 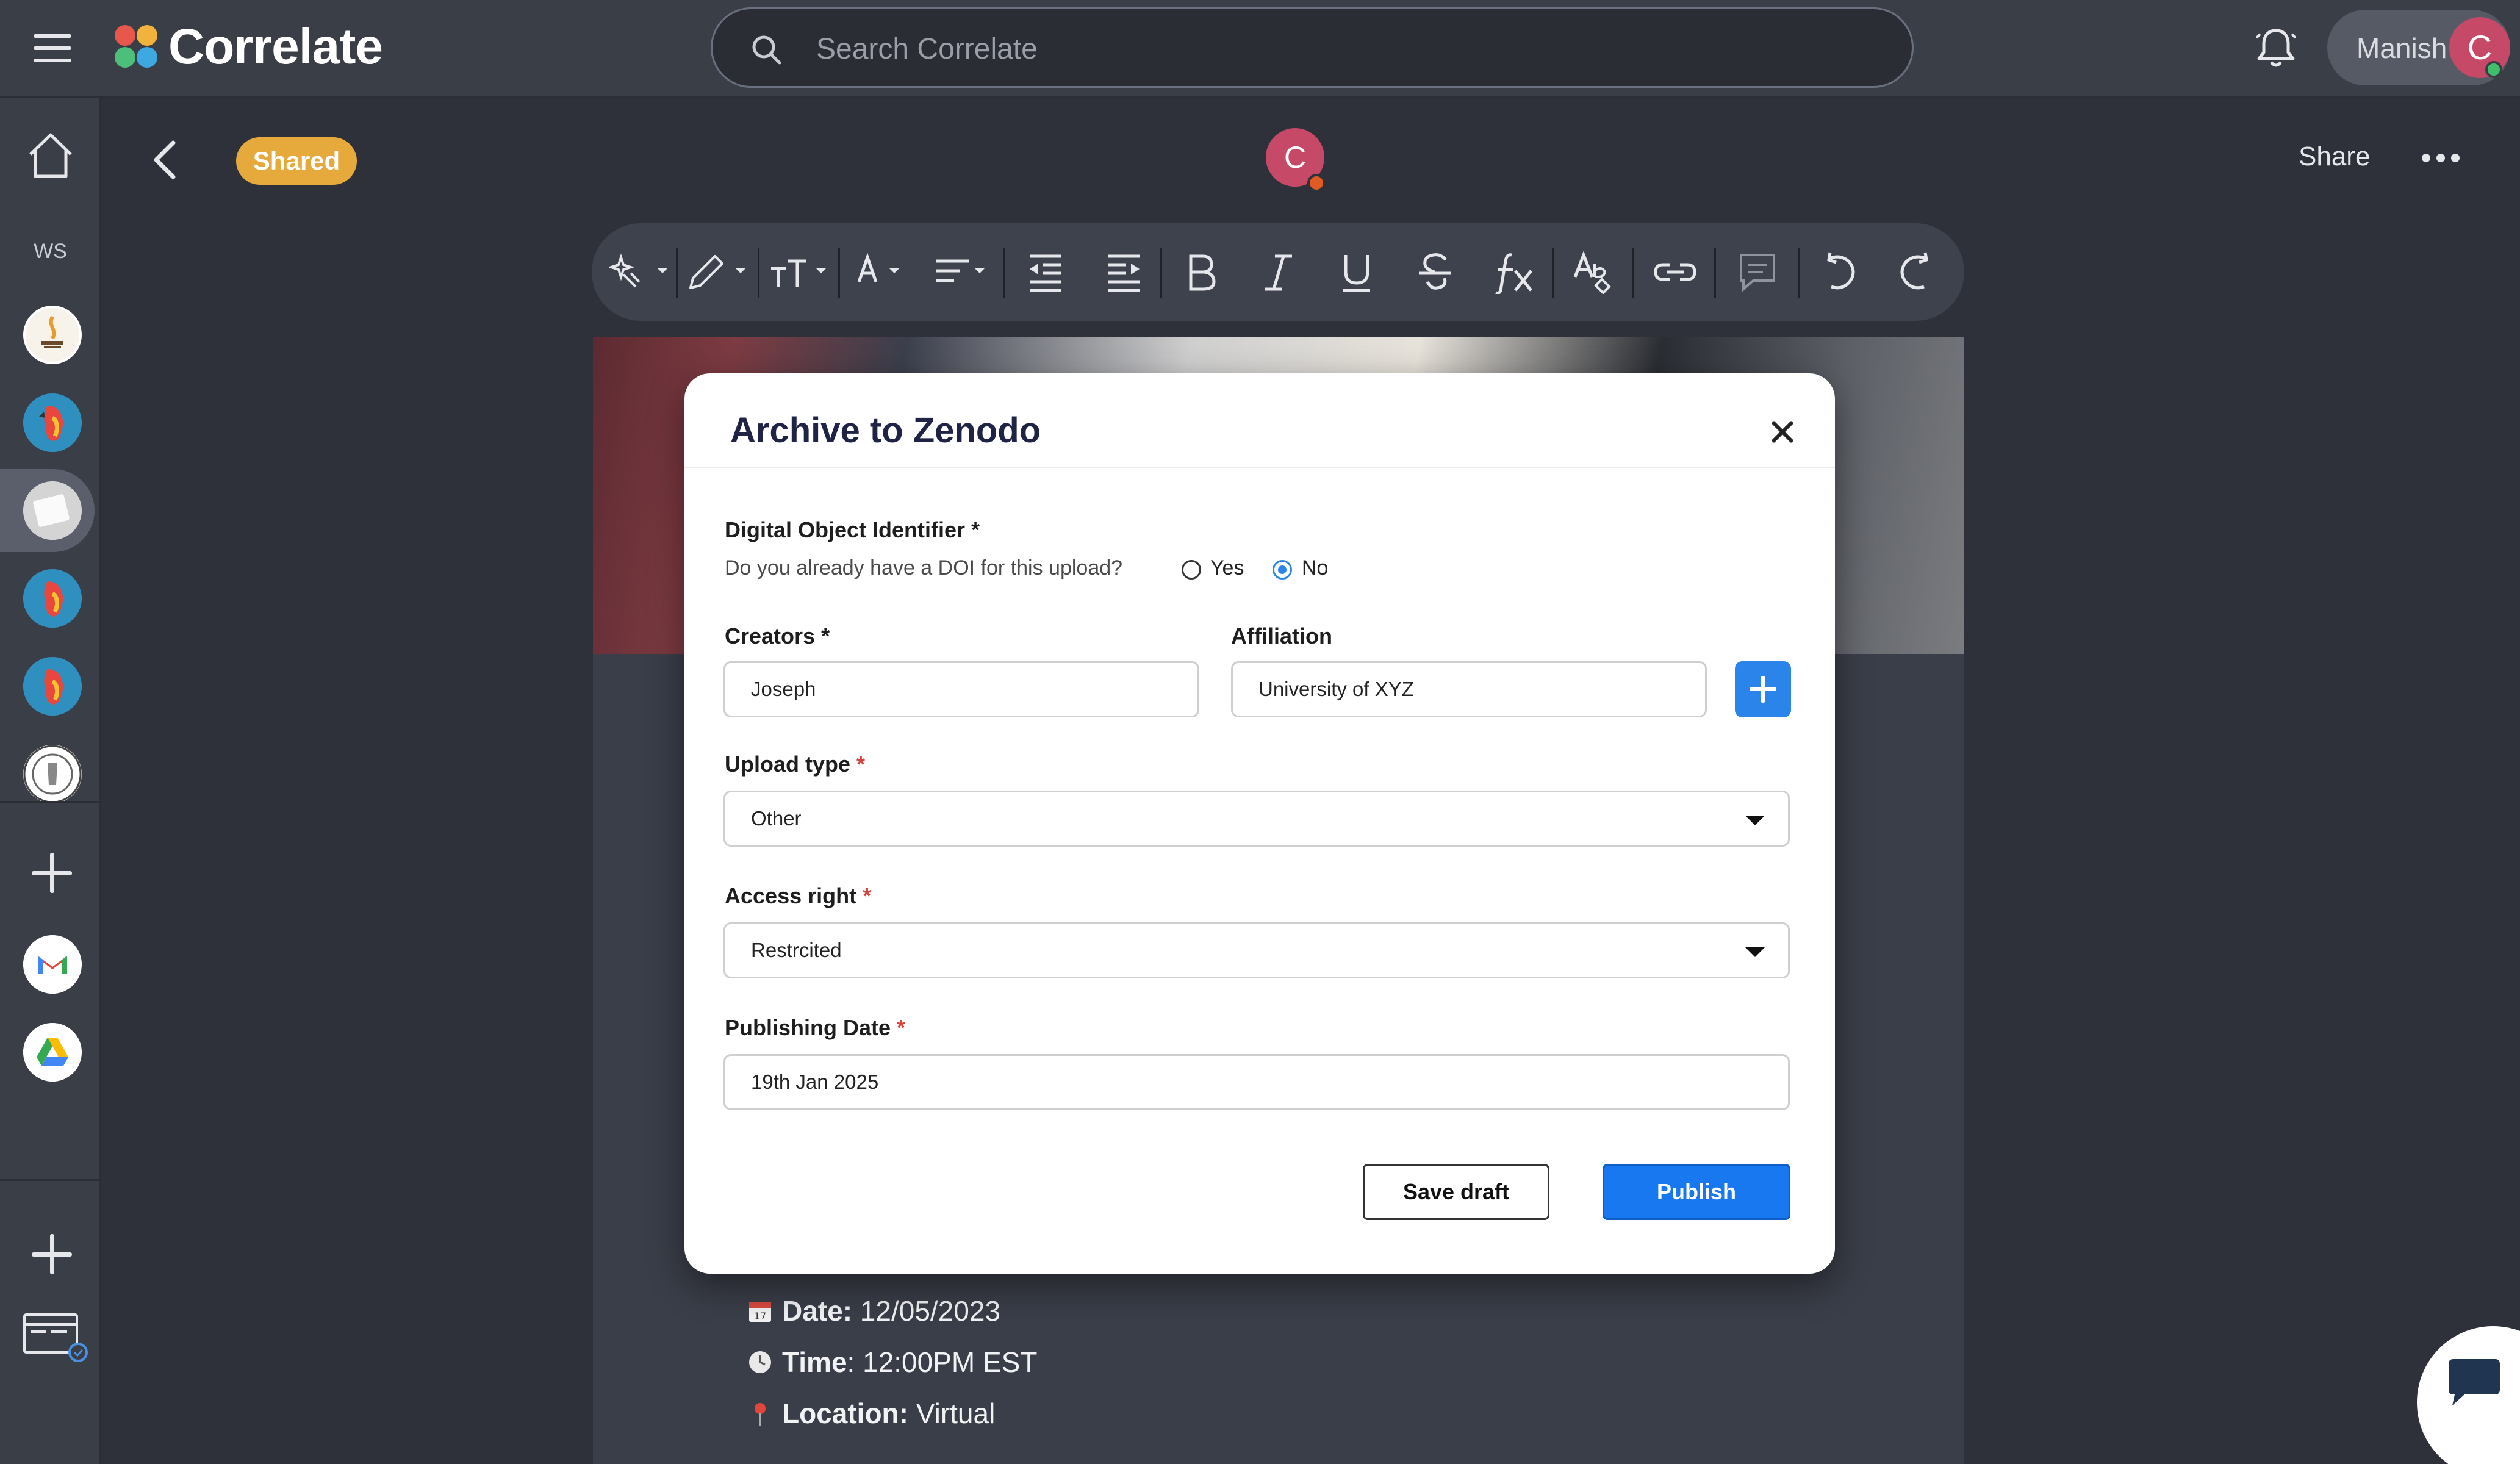 I want to click on affiliation-label: Affiliation, so click(x=1281, y=635).